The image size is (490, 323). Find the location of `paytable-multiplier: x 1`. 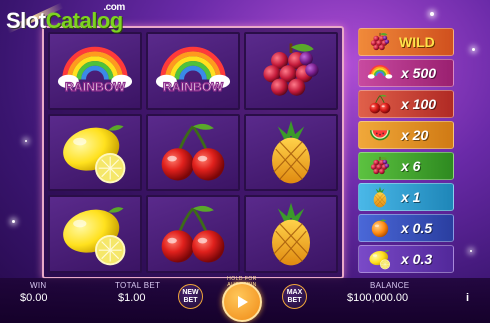

paytable-multiplier: x 1 is located at coordinates (411, 197).